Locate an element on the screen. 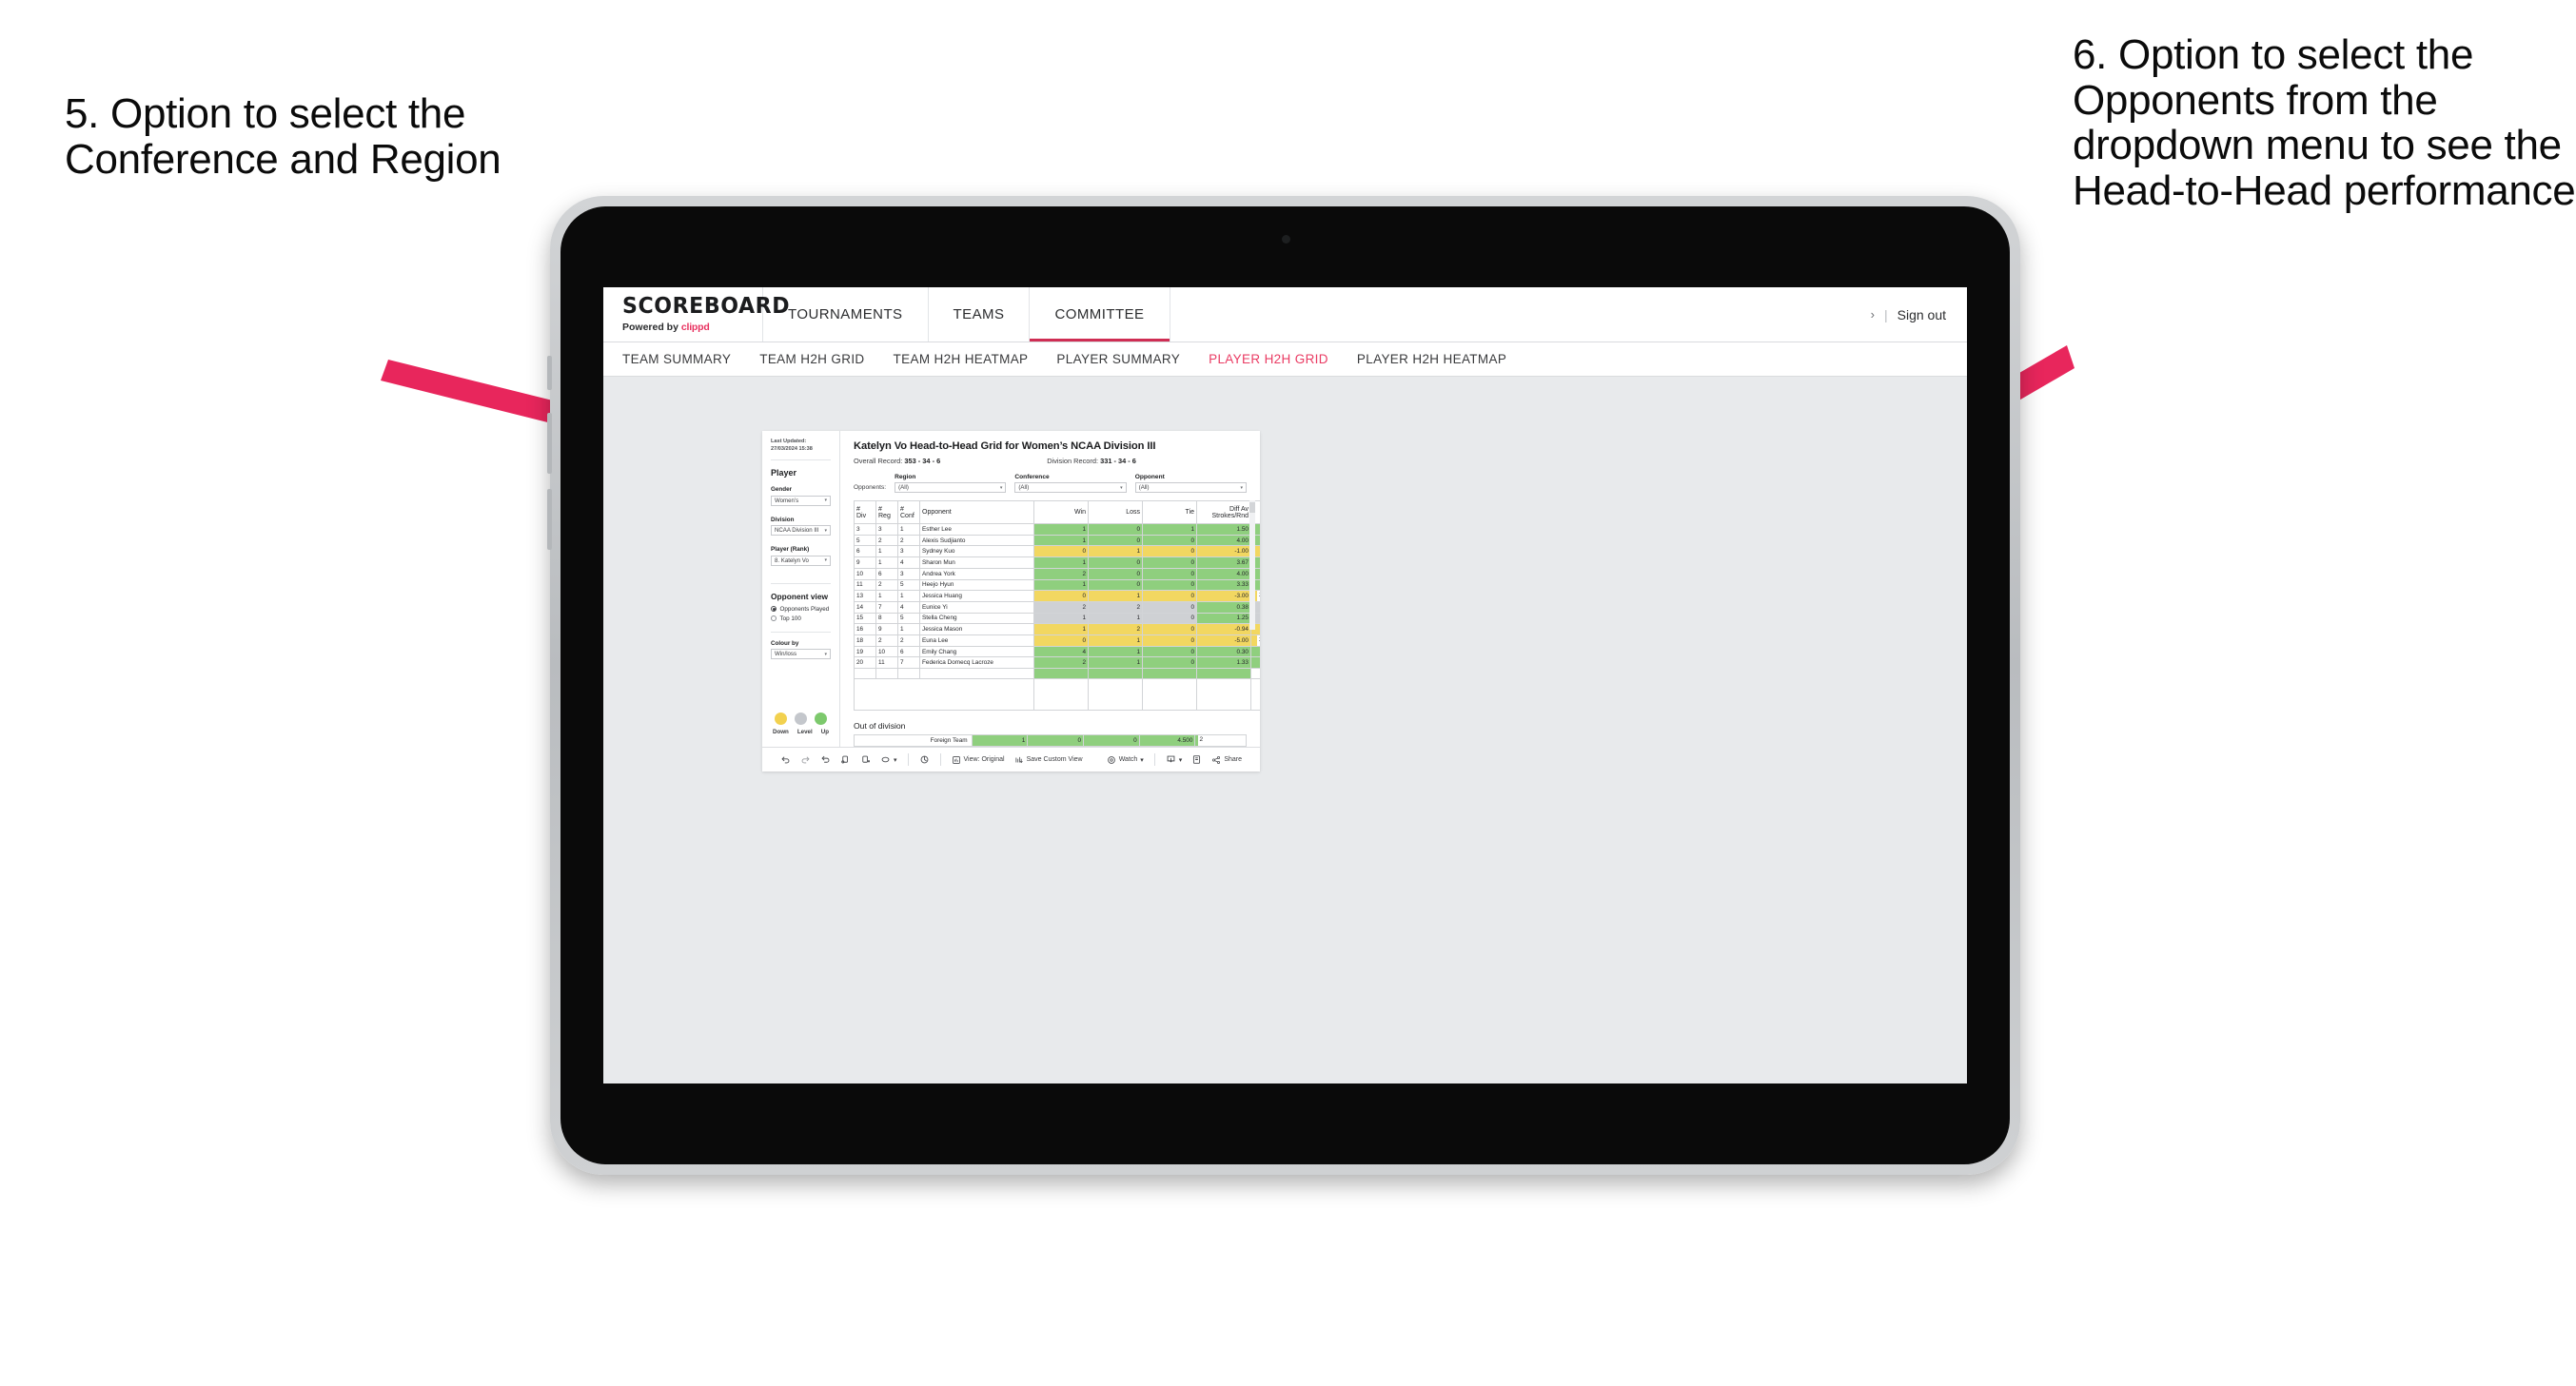 This screenshot has height=1386, width=2576. cell-div: 16 is located at coordinates (865, 629).